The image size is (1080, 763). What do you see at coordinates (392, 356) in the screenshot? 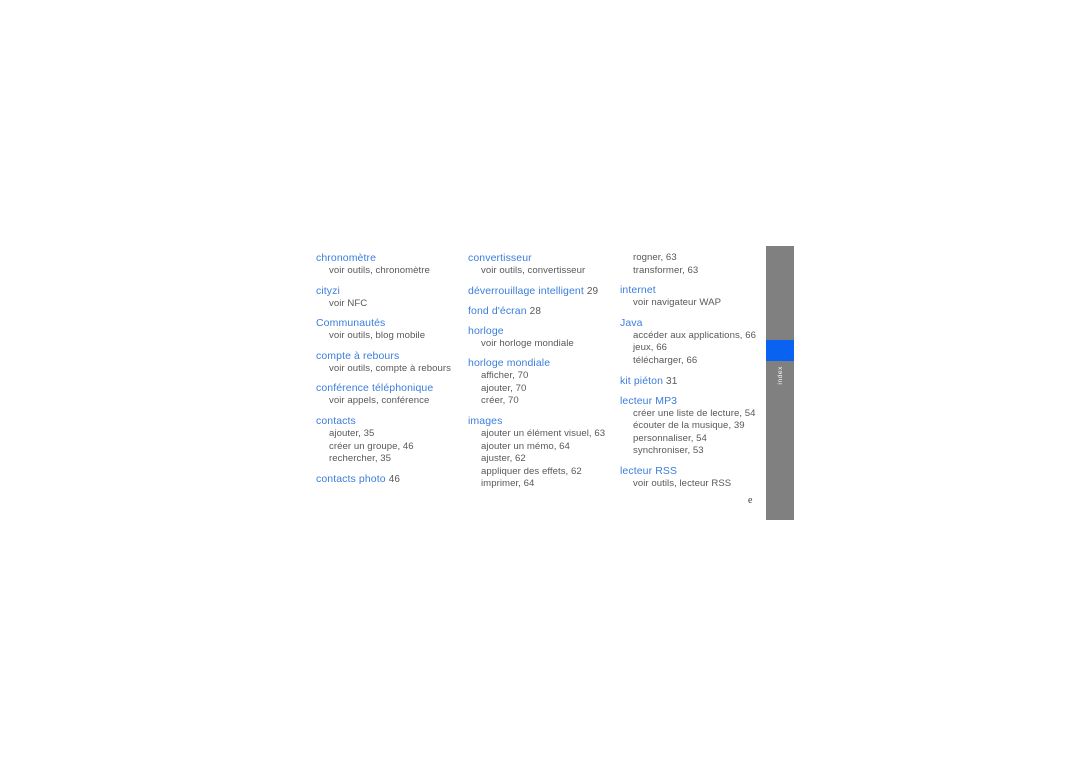
I see `index-entry-heading: compte à rebours` at bounding box center [392, 356].